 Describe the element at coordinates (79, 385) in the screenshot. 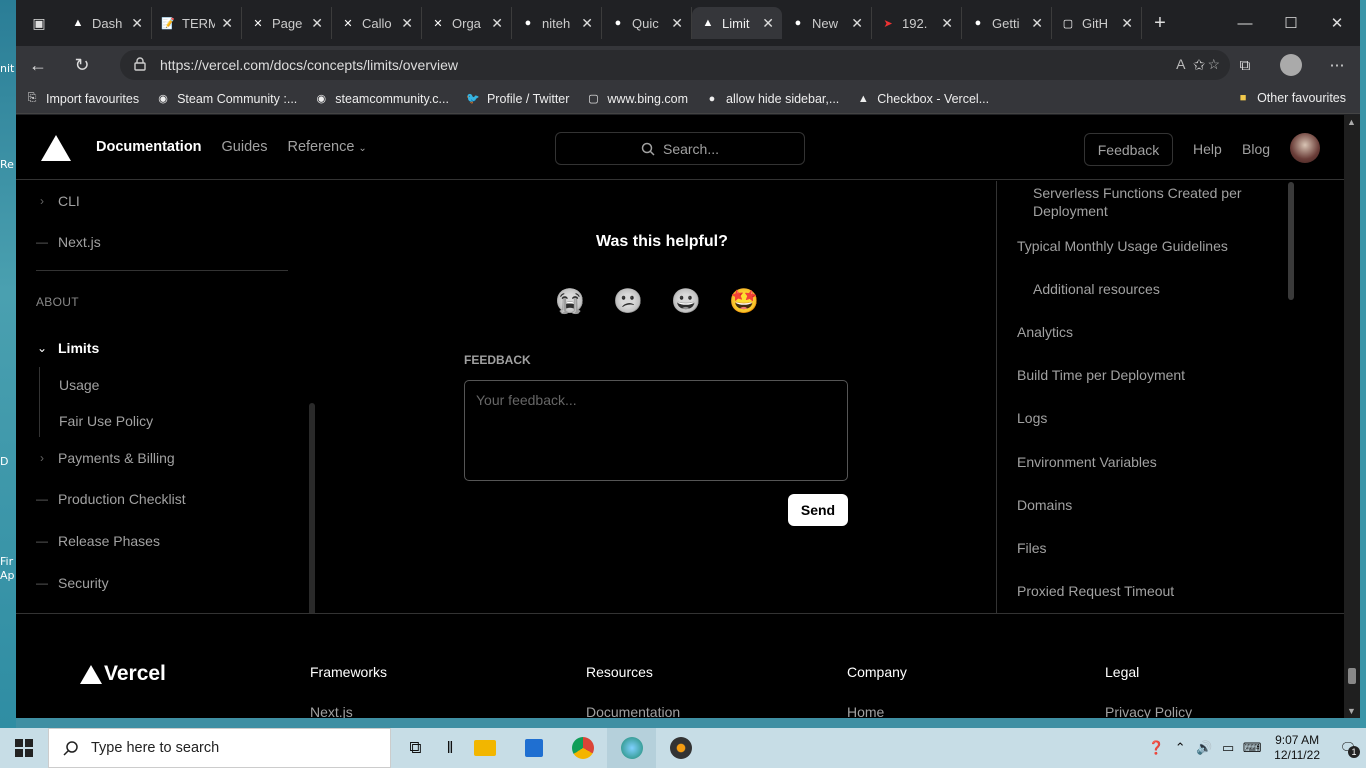

I see `sidebar-item-usage: Usage` at that location.